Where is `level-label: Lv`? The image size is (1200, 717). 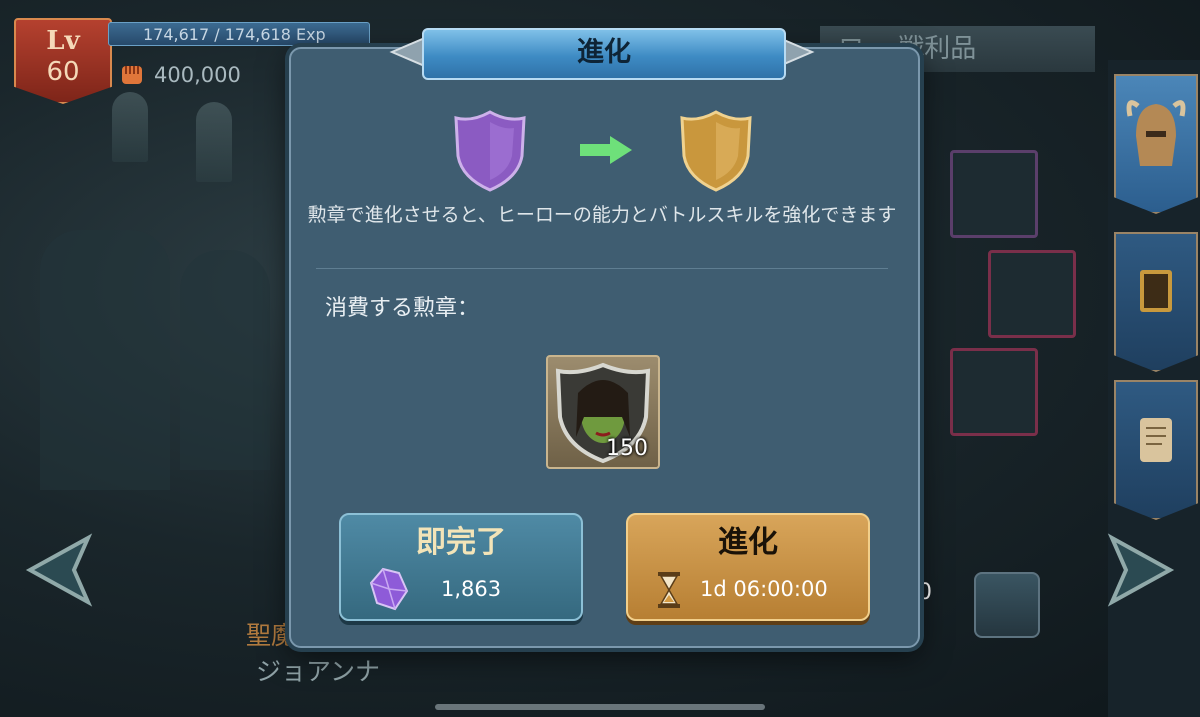 level-label: Lv is located at coordinates (63, 41).